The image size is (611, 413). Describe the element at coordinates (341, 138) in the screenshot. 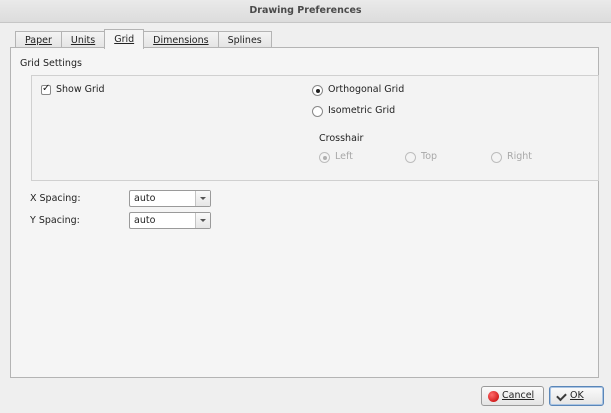

I see `crosshair-title: Crosshair` at that location.